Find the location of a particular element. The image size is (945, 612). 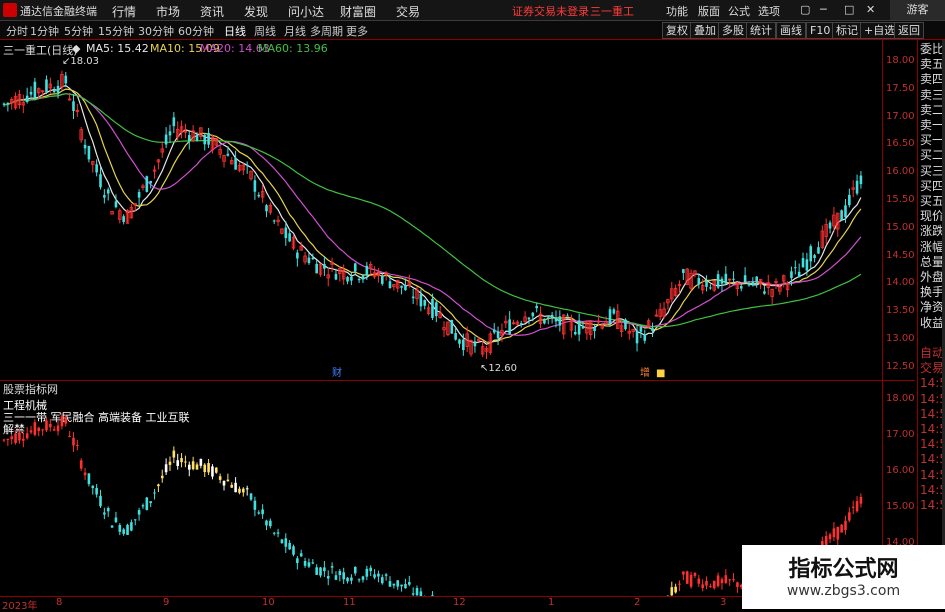

mark-button: 标记 is located at coordinates (847, 30).